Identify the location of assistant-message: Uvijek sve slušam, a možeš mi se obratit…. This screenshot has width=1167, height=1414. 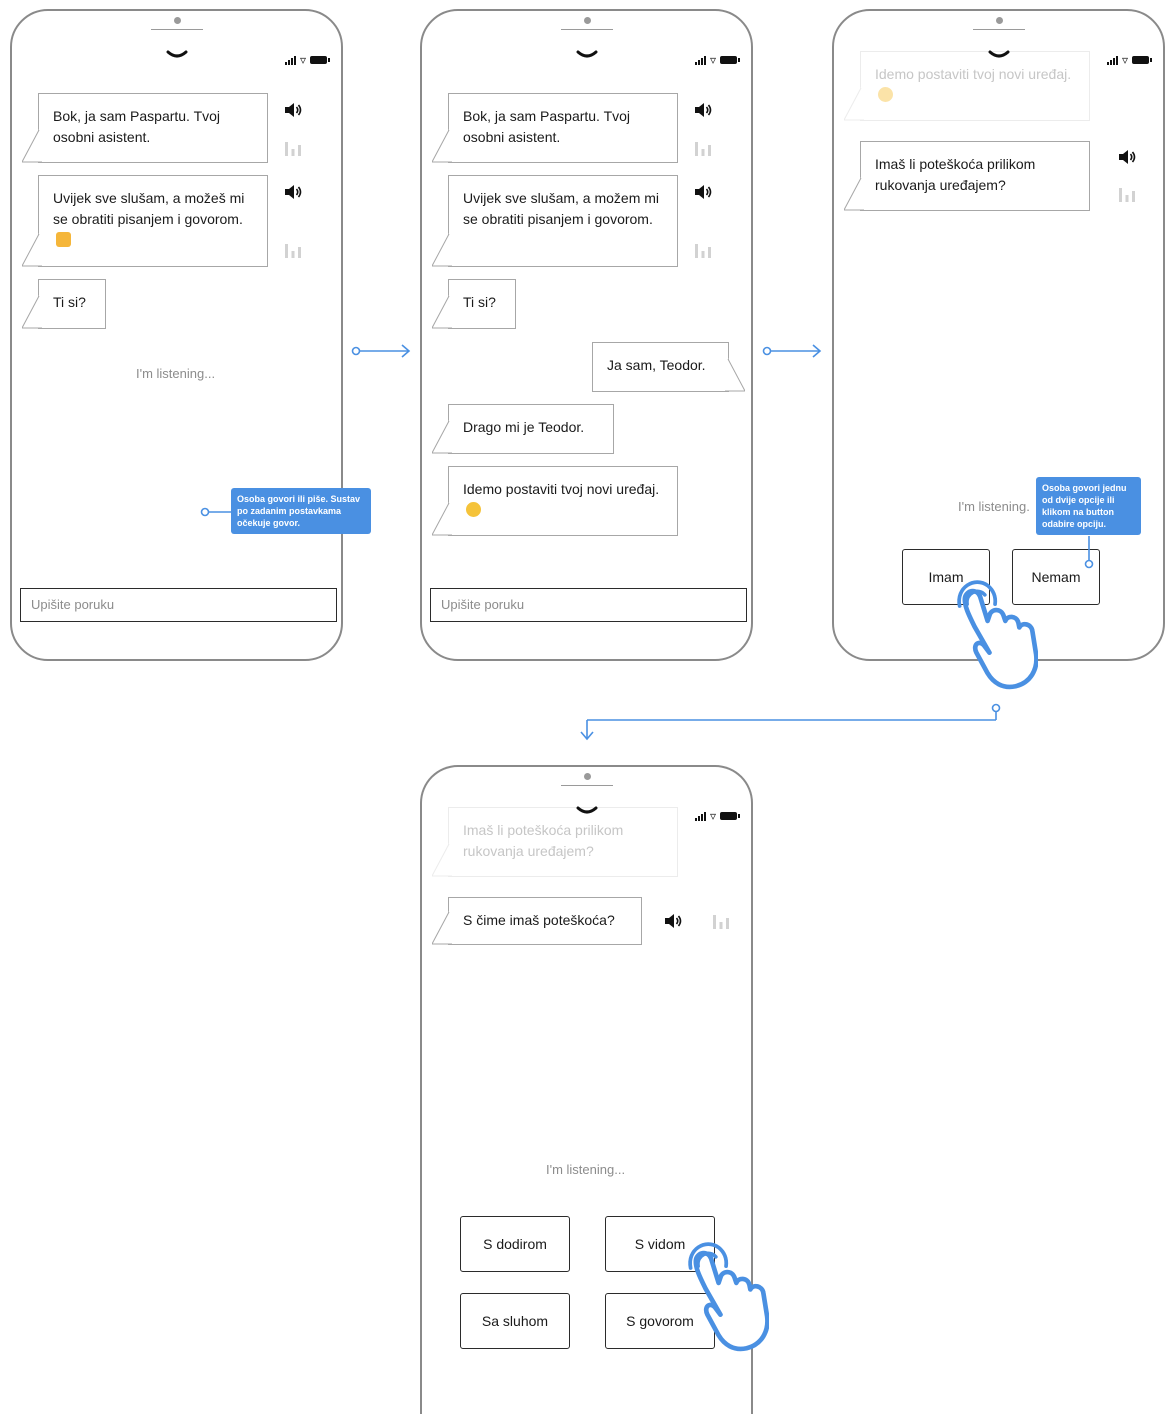
(145, 221).